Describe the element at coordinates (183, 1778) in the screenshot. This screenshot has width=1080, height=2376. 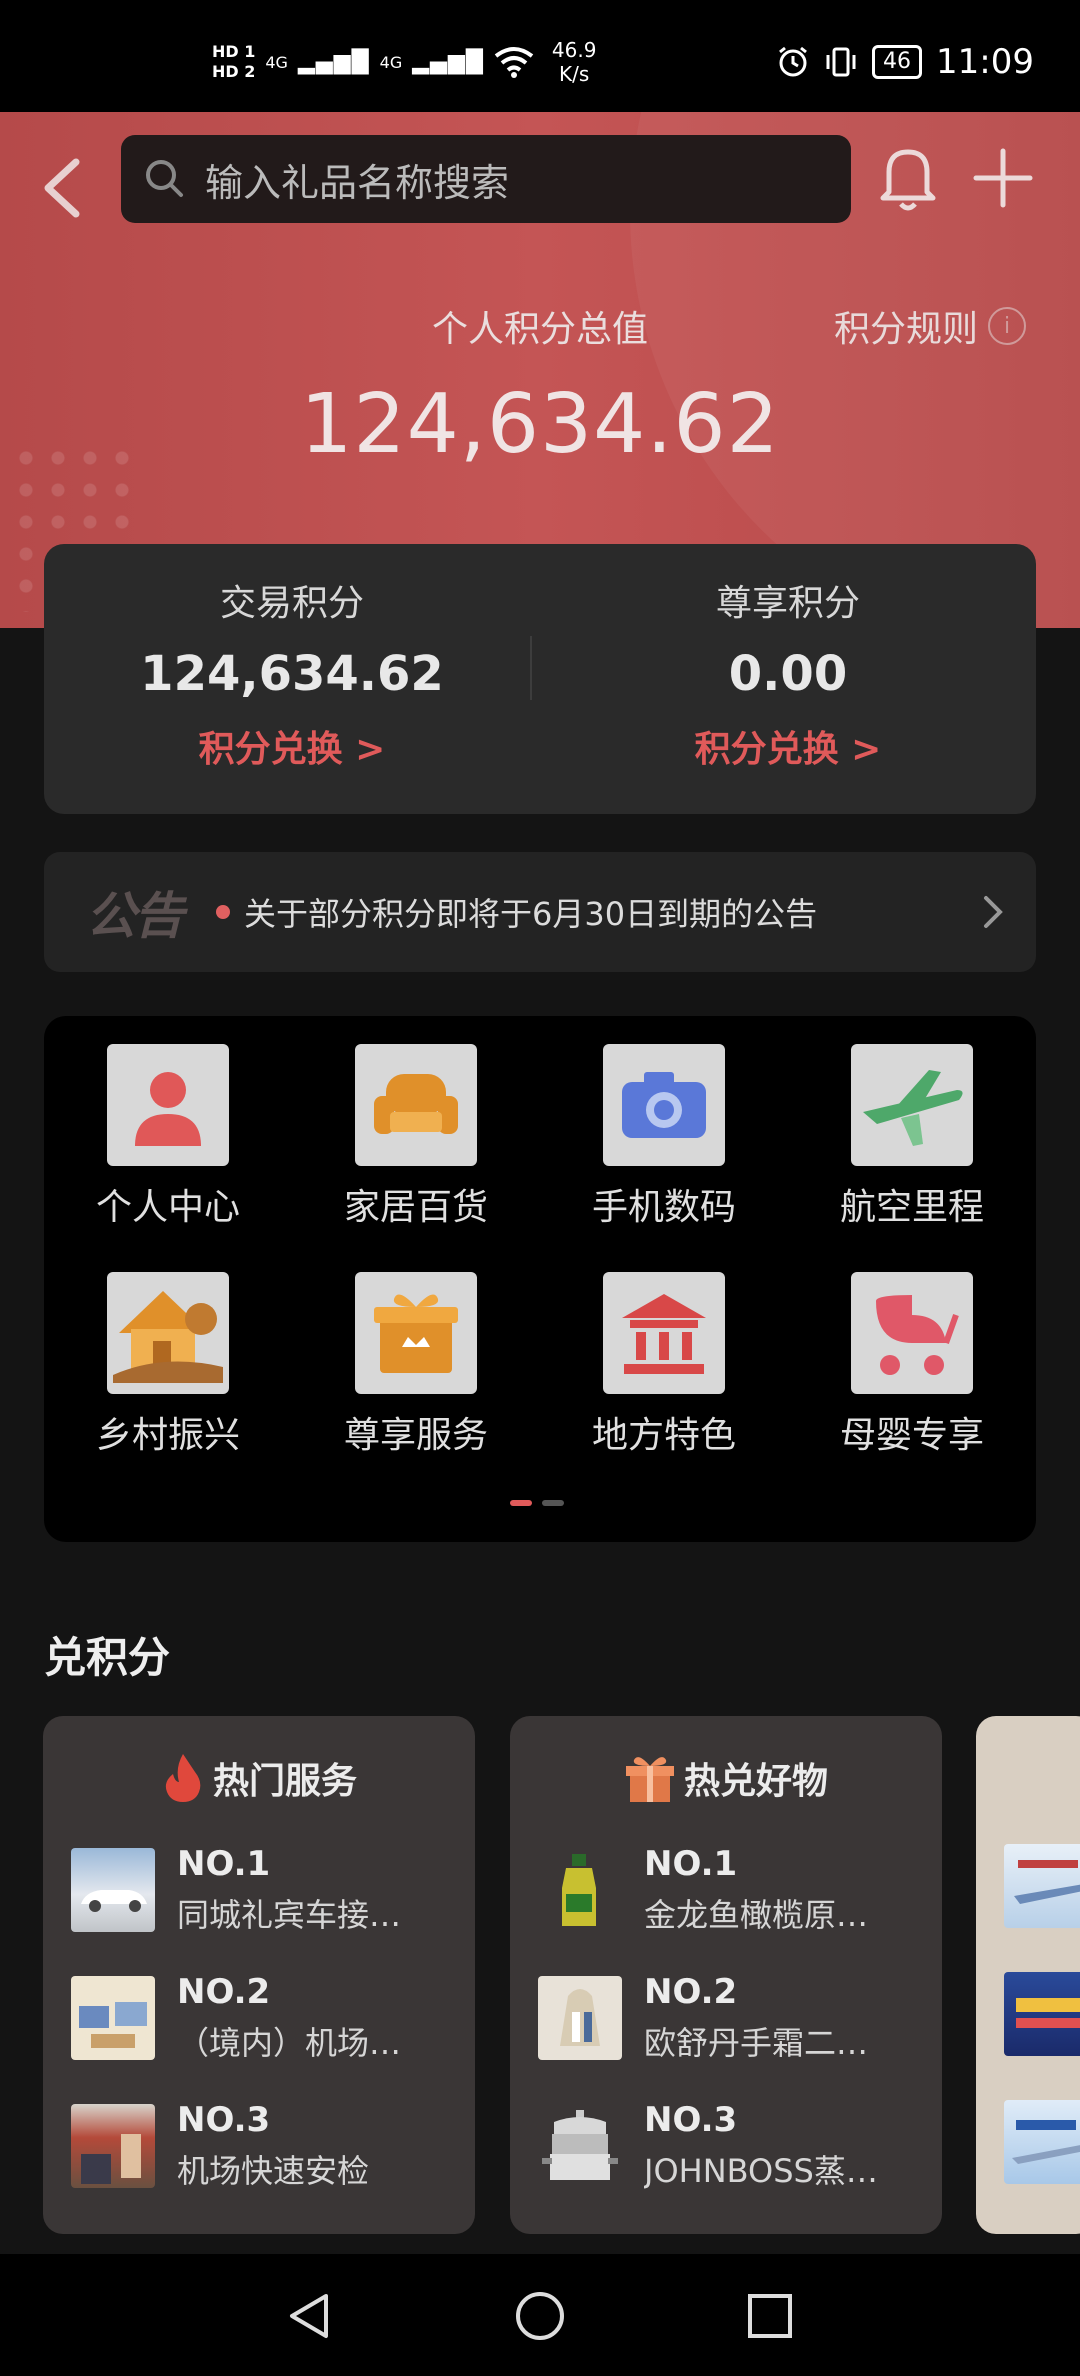
I see `flame-icon` at that location.